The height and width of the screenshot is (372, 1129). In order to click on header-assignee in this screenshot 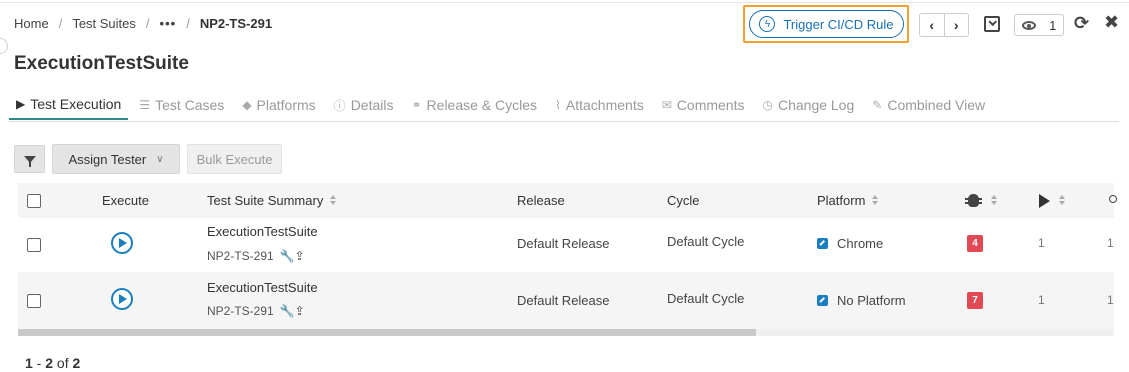, I will do `click(1112, 200)`.